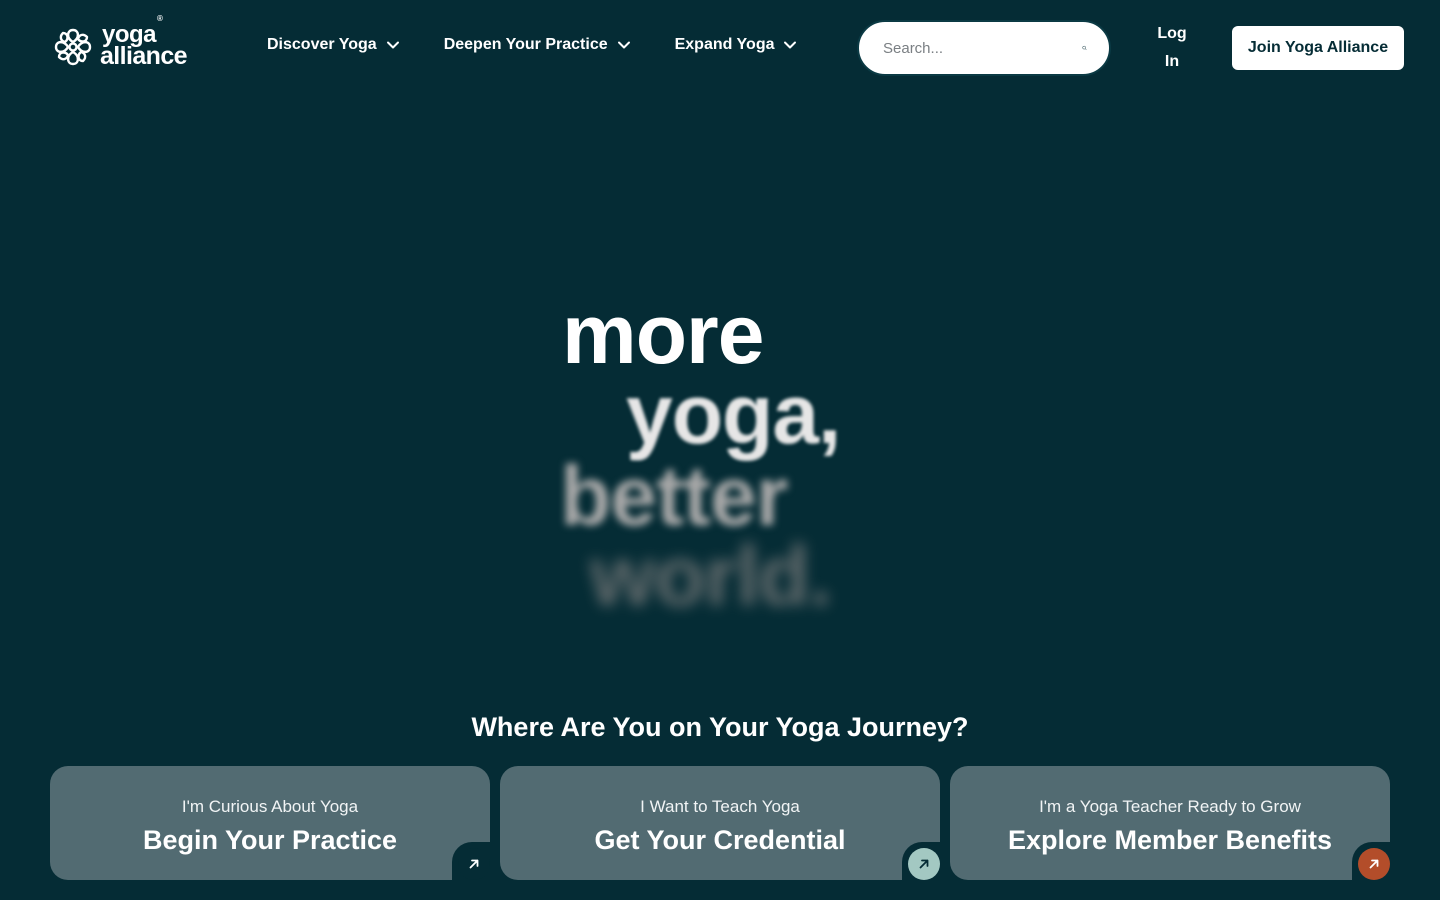  What do you see at coordinates (129, 34) in the screenshot?
I see `brand-word-yoga-text: yoga` at bounding box center [129, 34].